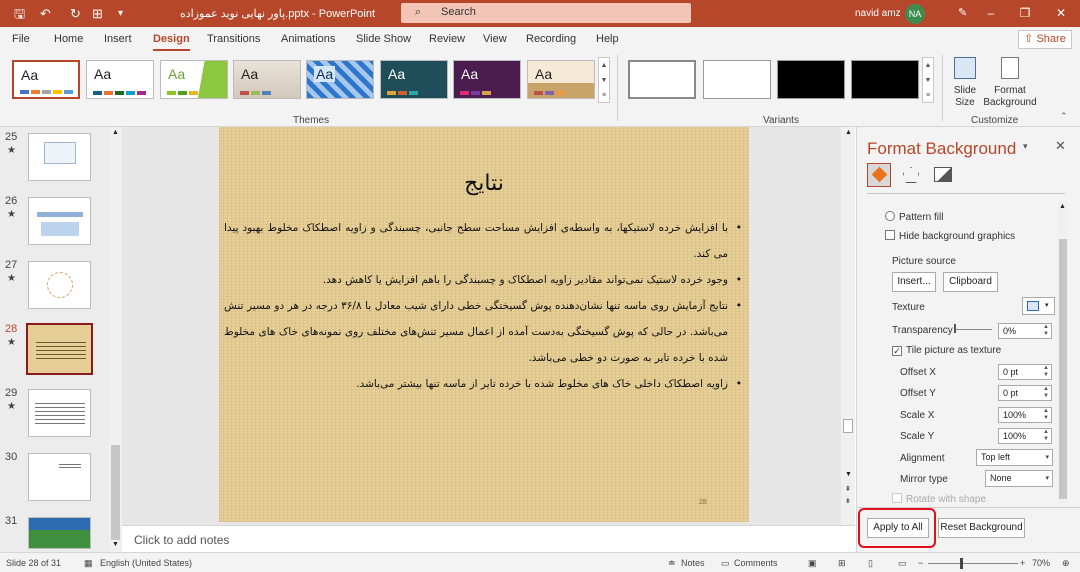 This screenshot has height=572, width=1080. I want to click on tab-file: File, so click(21, 39).